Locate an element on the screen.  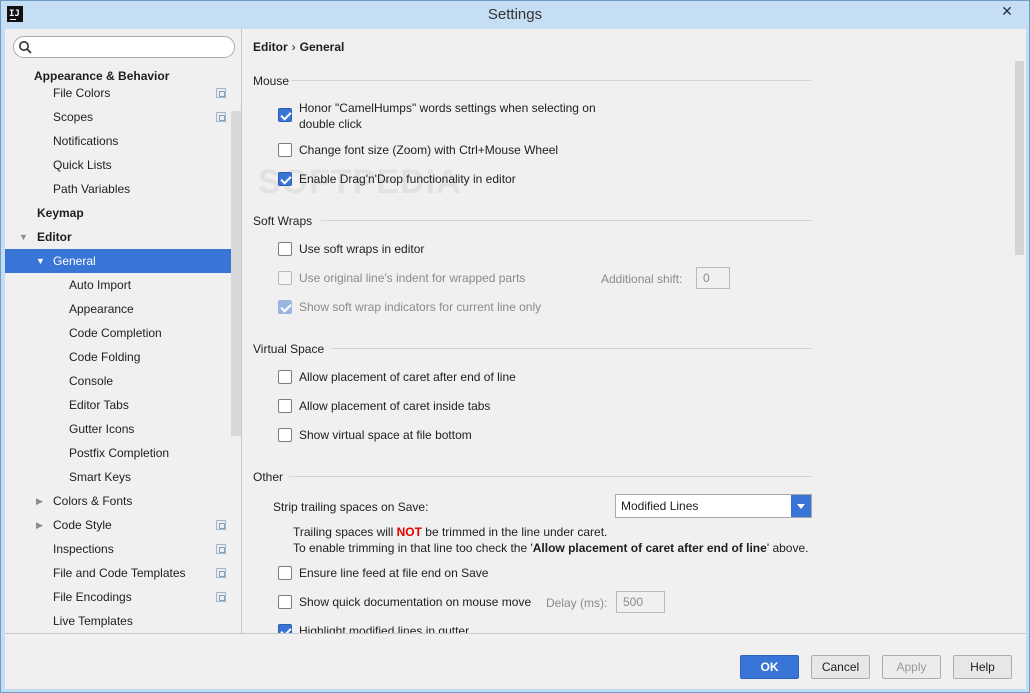
sidebar-item-colors-fonts: ▶ Colors & Fonts is located at coordinates (123, 501).